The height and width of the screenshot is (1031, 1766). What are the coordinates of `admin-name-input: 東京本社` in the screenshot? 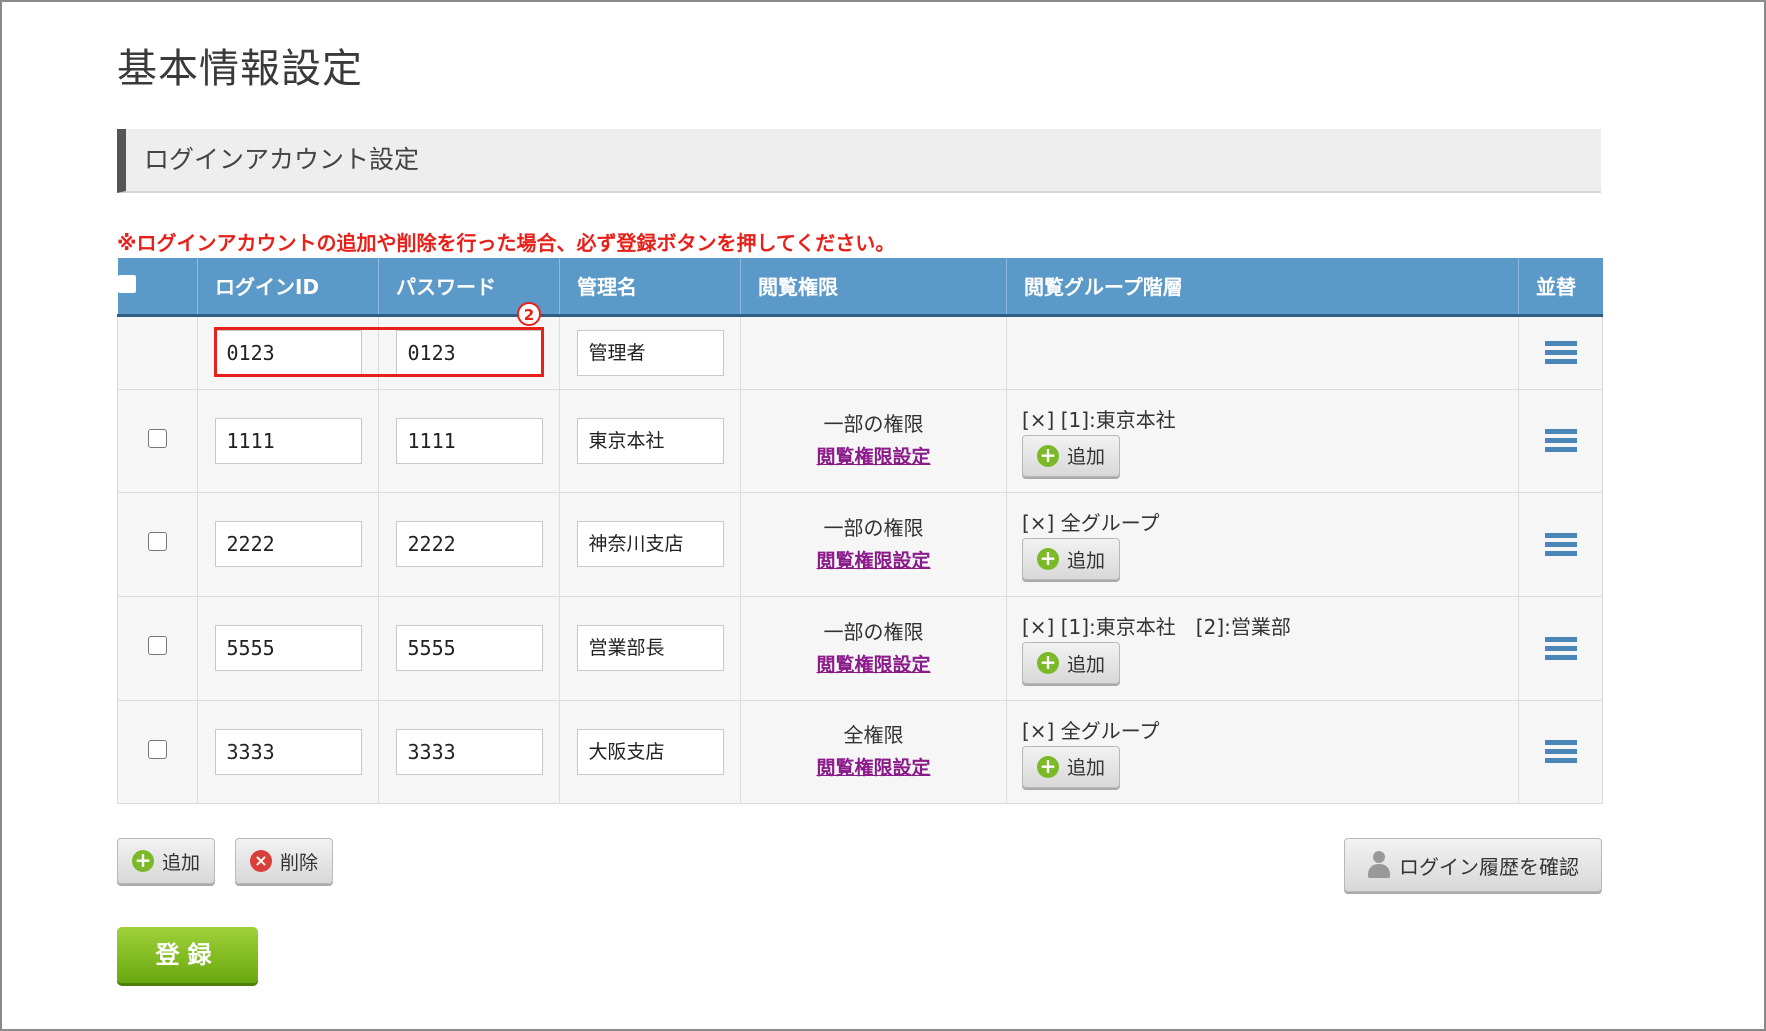 It's located at (650, 440).